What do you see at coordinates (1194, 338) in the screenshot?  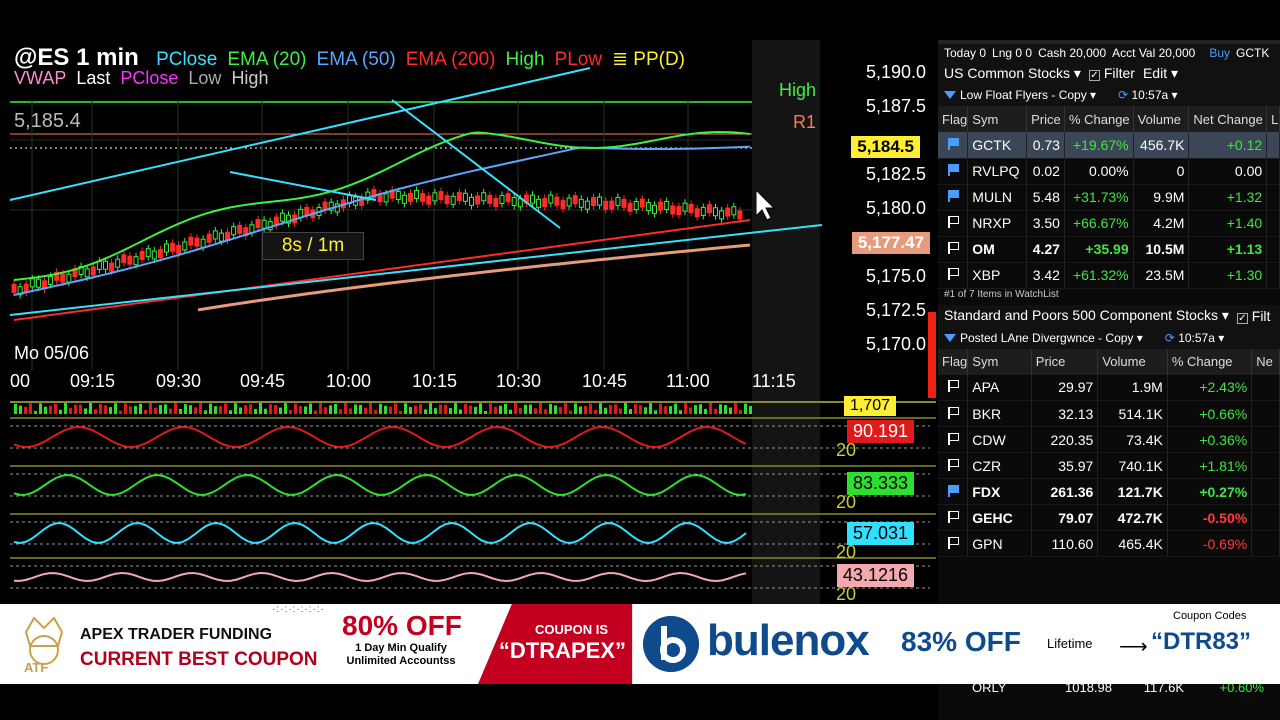 I see `watchlist2-time: ⟳ 10:57a ▾` at bounding box center [1194, 338].